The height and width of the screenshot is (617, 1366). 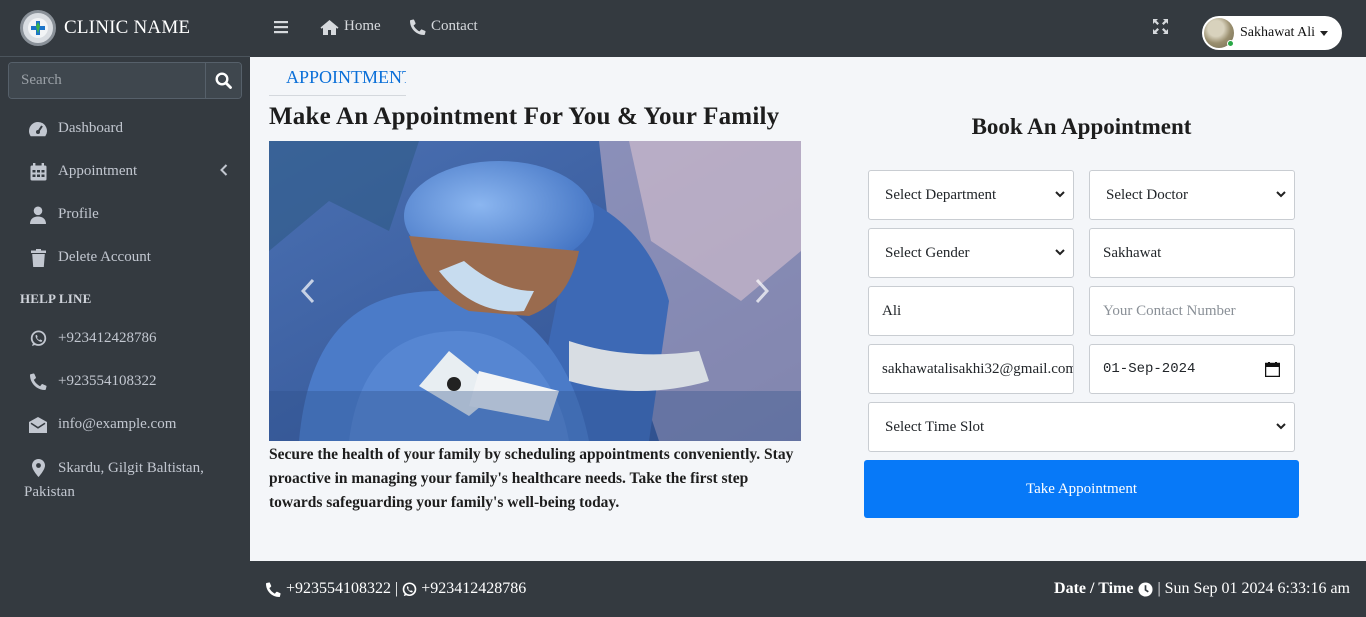 I want to click on search-input, so click(x=107, y=80).